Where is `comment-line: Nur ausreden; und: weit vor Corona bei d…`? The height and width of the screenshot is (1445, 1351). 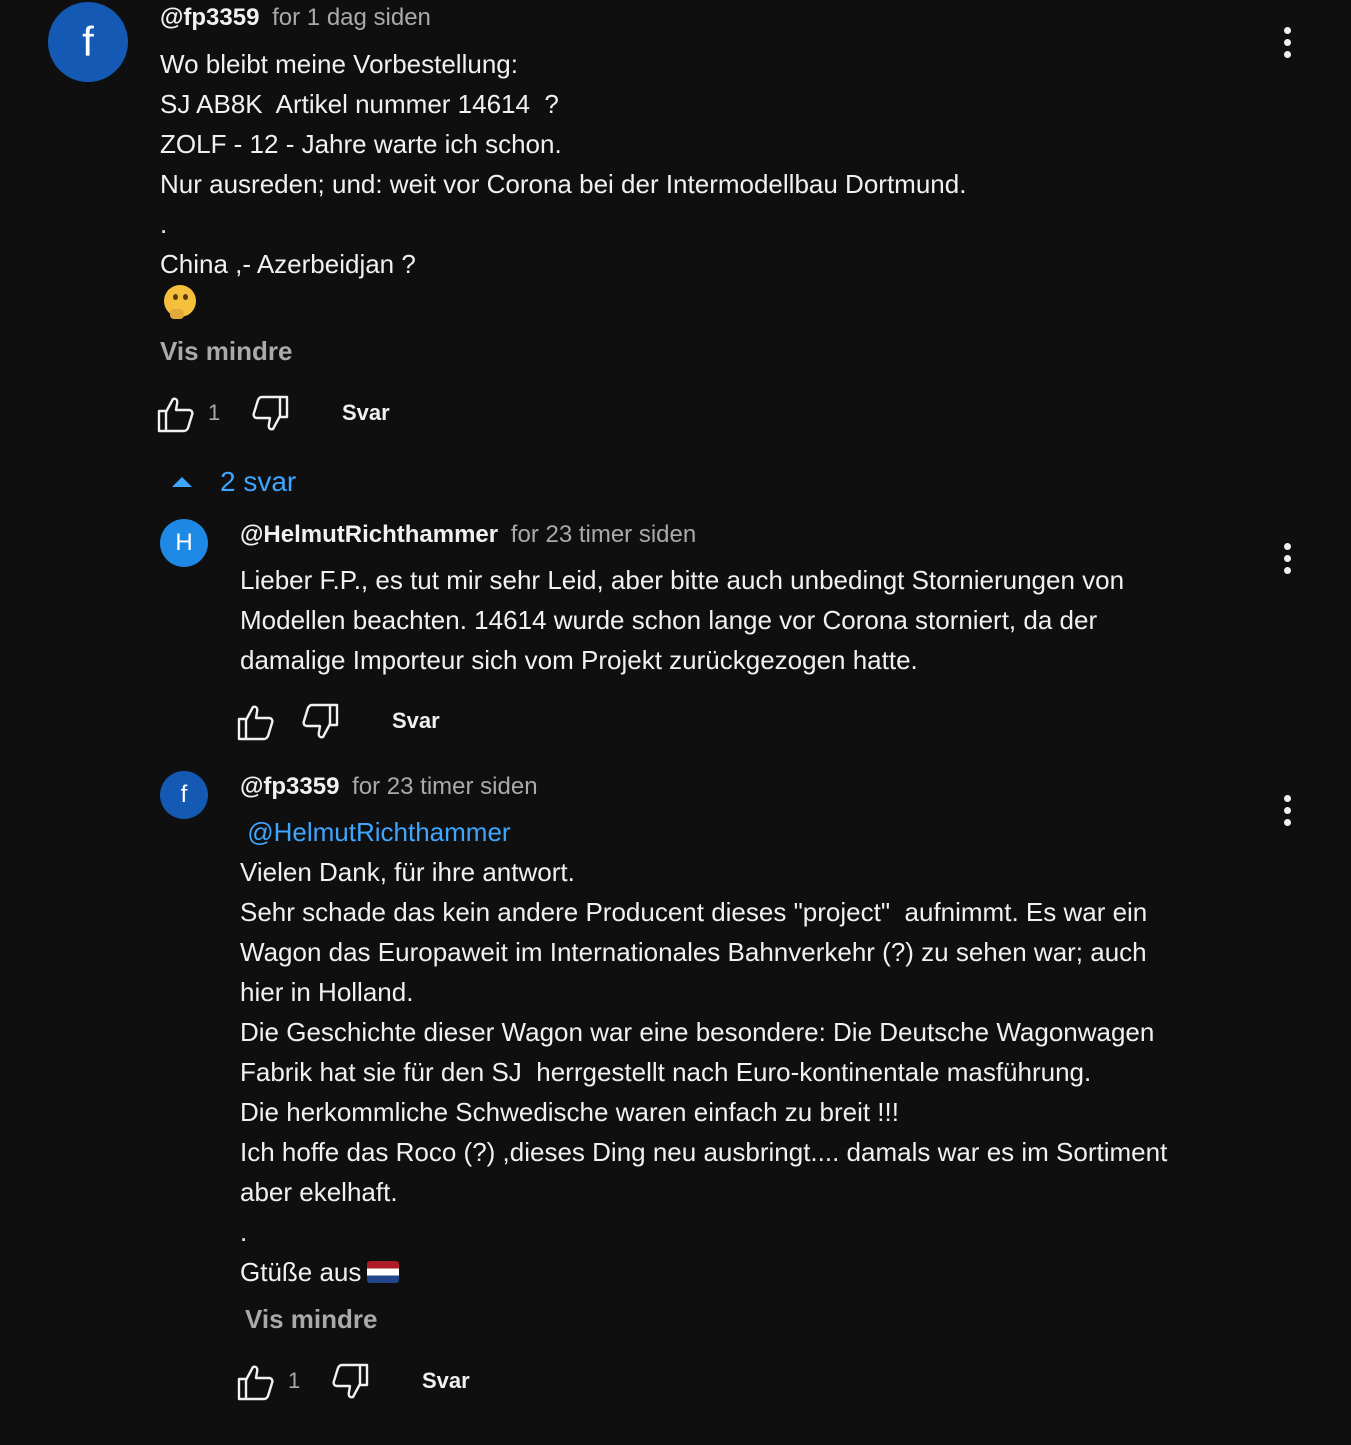 comment-line: Nur ausreden; und: weit vor Corona bei d… is located at coordinates (563, 184).